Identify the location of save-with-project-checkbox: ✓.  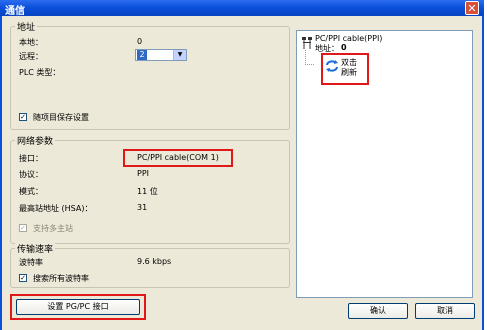
(23, 117).